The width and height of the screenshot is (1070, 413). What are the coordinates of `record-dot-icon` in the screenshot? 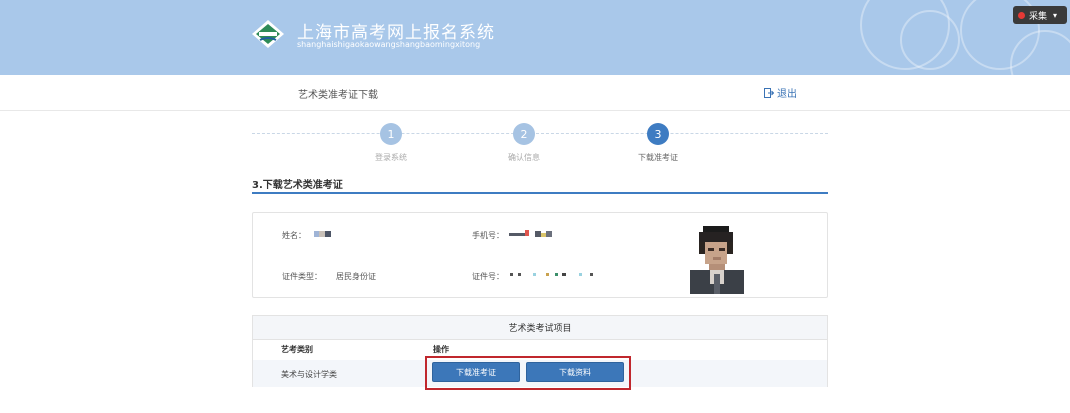 It's located at (1021, 15).